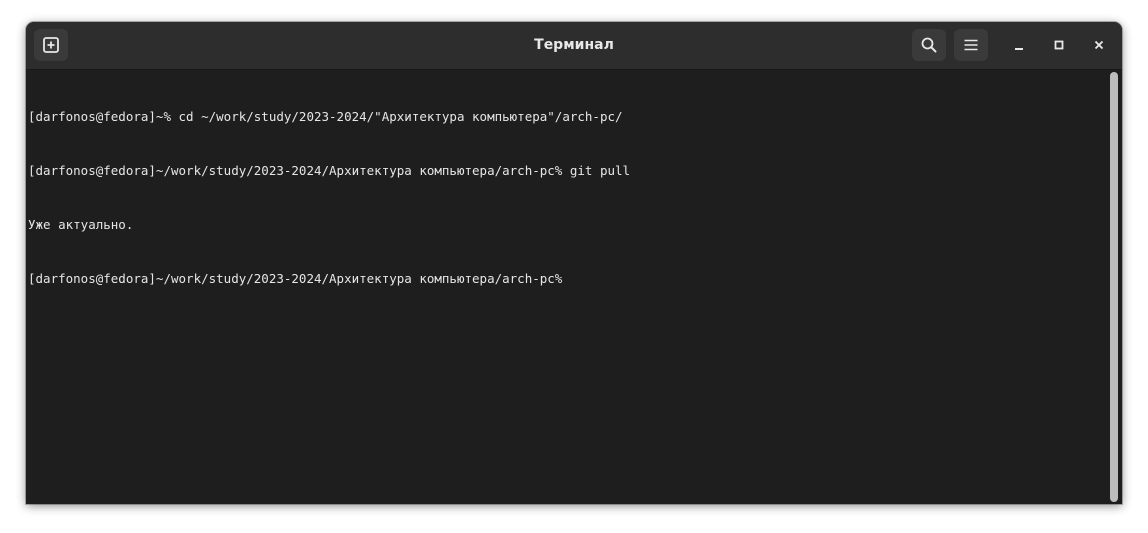  What do you see at coordinates (81, 224) in the screenshot?
I see `terminal-line-output: Уже актуально.` at bounding box center [81, 224].